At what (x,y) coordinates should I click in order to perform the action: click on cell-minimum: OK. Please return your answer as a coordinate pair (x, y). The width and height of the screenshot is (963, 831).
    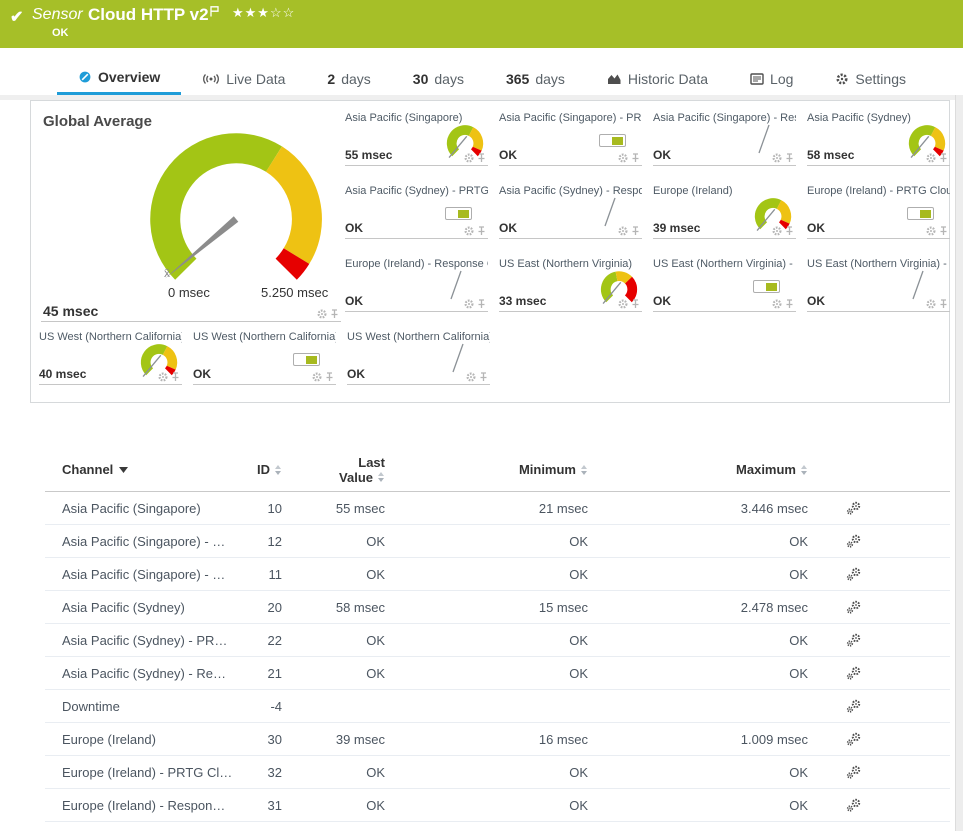
    Looking at the image, I should click on (578, 673).